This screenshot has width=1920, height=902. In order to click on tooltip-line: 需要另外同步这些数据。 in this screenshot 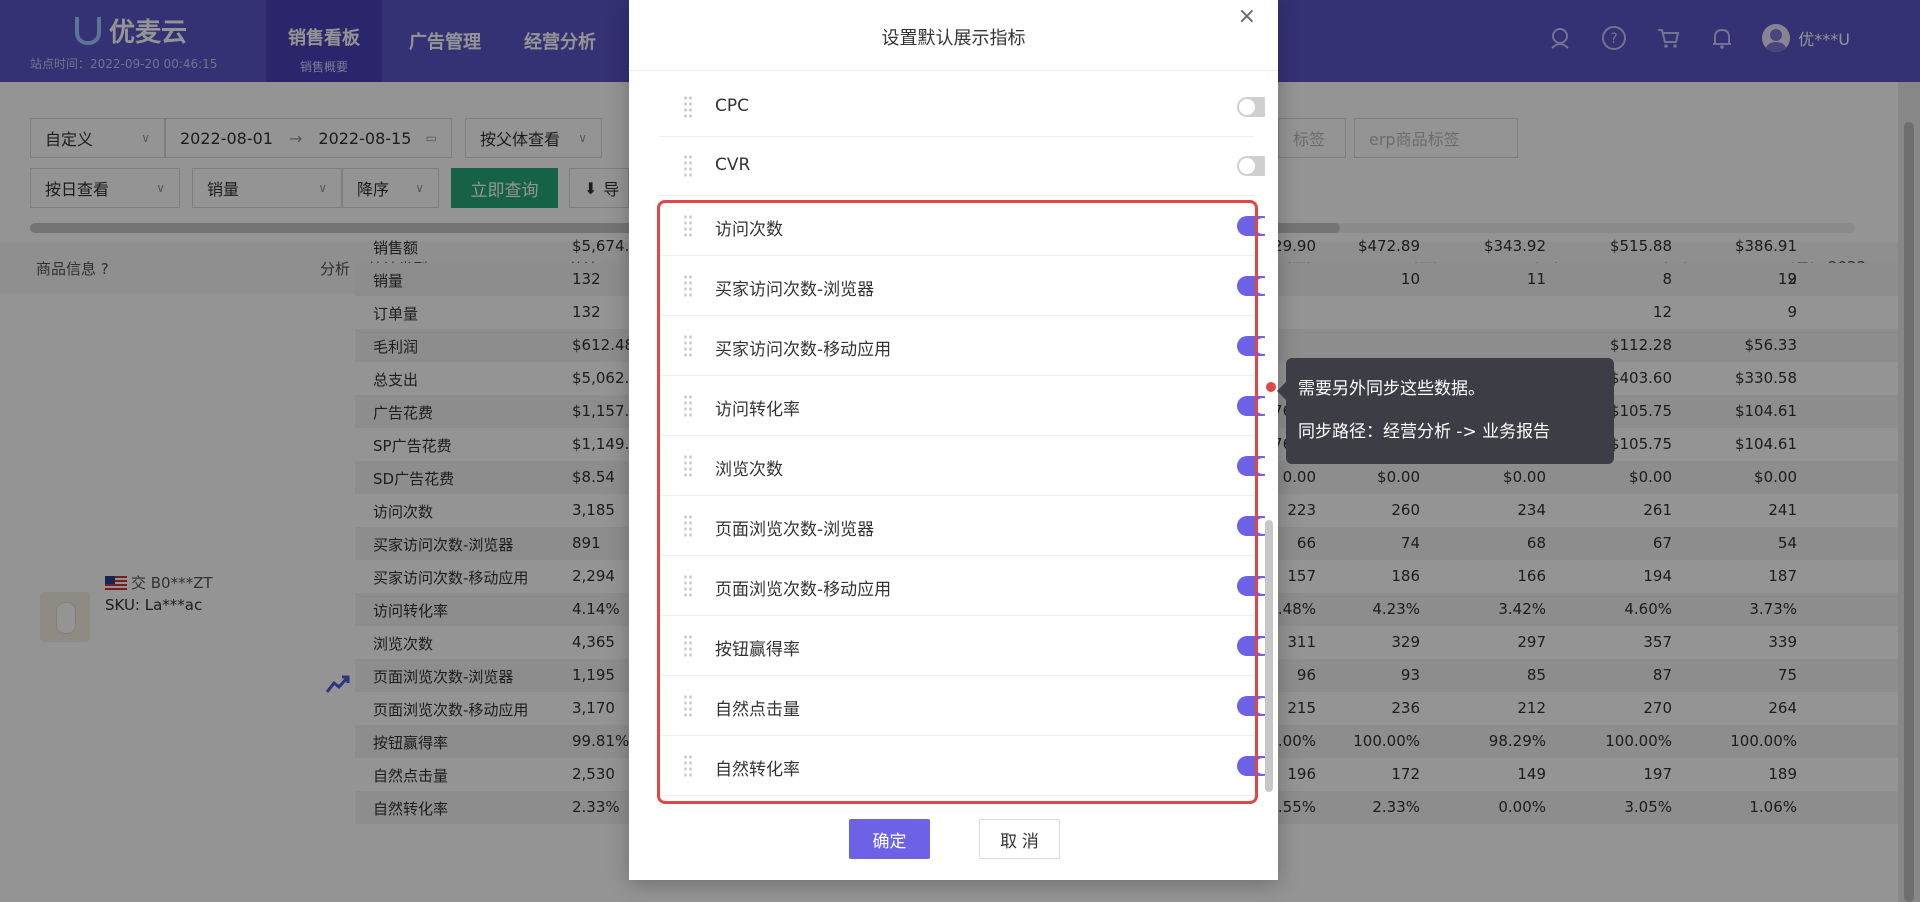, I will do `click(1391, 389)`.